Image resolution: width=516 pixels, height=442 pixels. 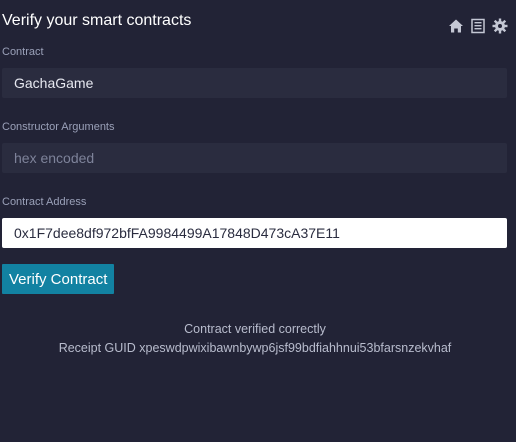 What do you see at coordinates (254, 83) in the screenshot?
I see `contract-input` at bounding box center [254, 83].